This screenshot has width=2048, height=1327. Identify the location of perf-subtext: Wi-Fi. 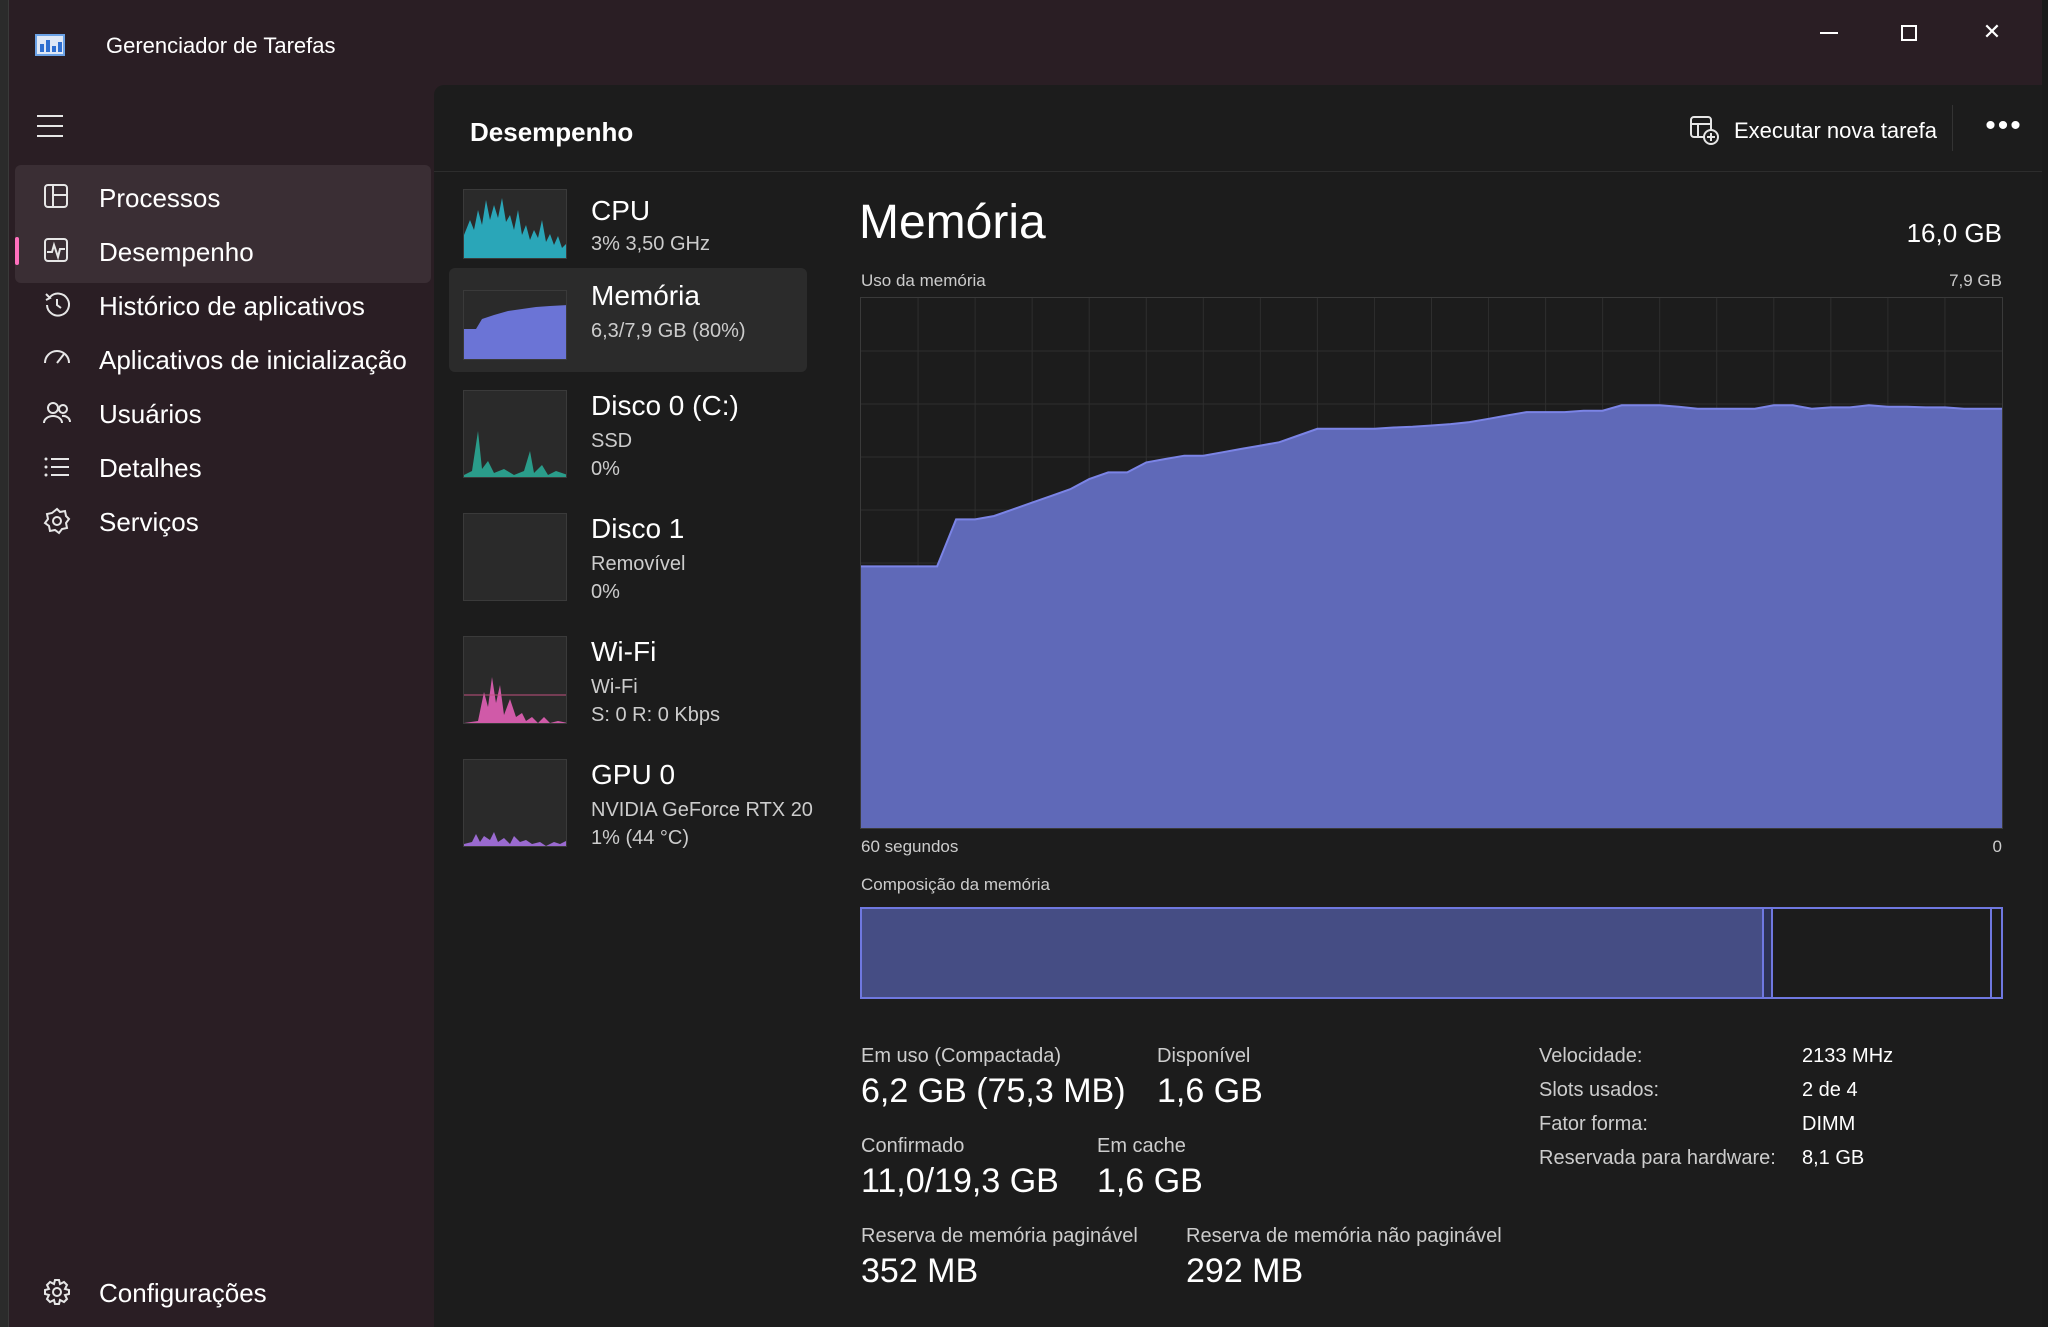
(614, 687).